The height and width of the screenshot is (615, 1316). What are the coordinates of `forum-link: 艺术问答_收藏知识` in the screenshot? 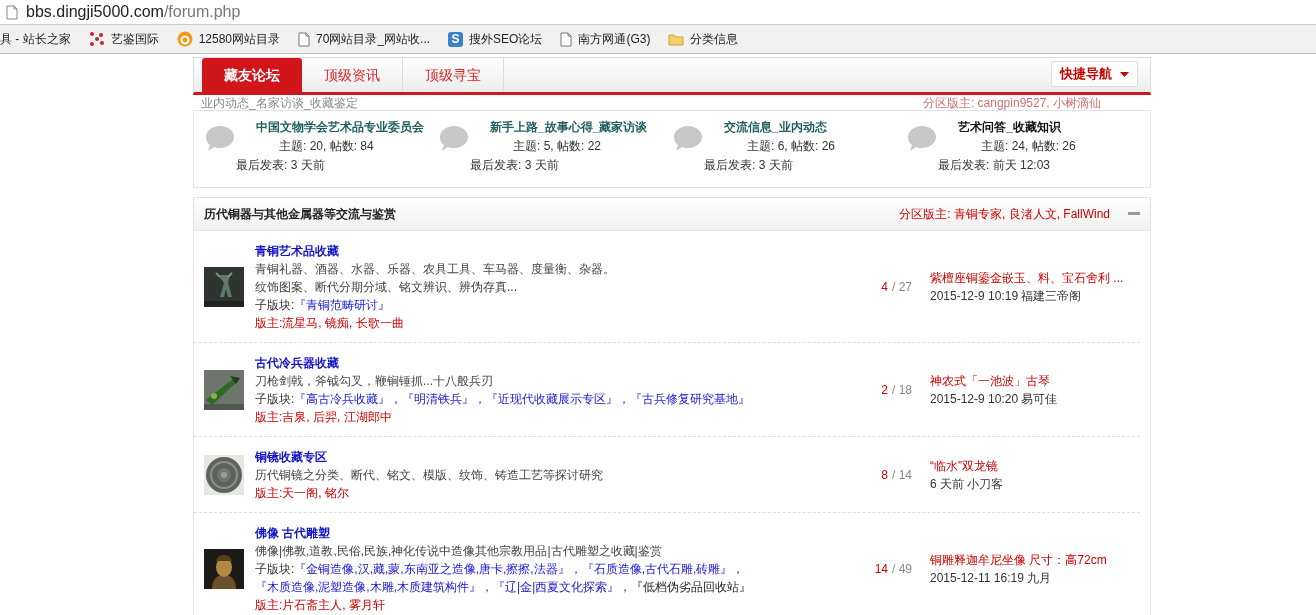 It's located at (1017, 127).